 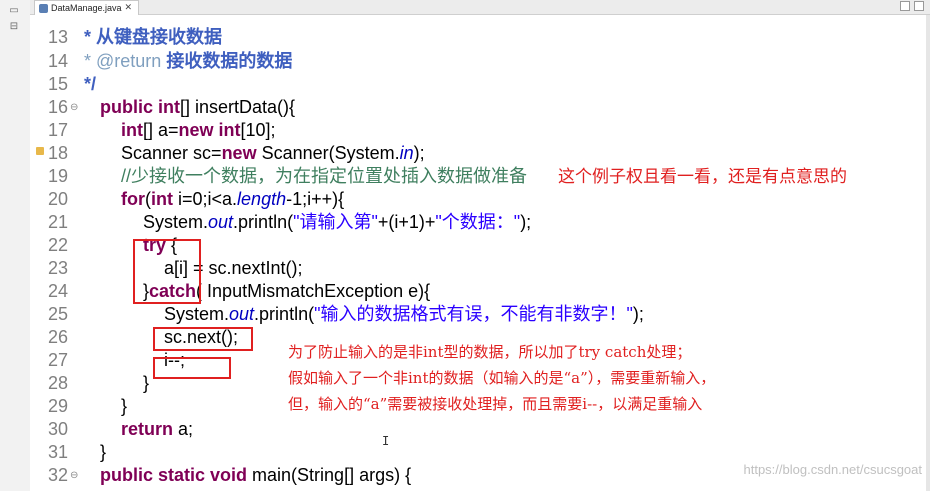 What do you see at coordinates (188, 61) in the screenshot?
I see `code-line-14: * @return 接收数据的数据` at bounding box center [188, 61].